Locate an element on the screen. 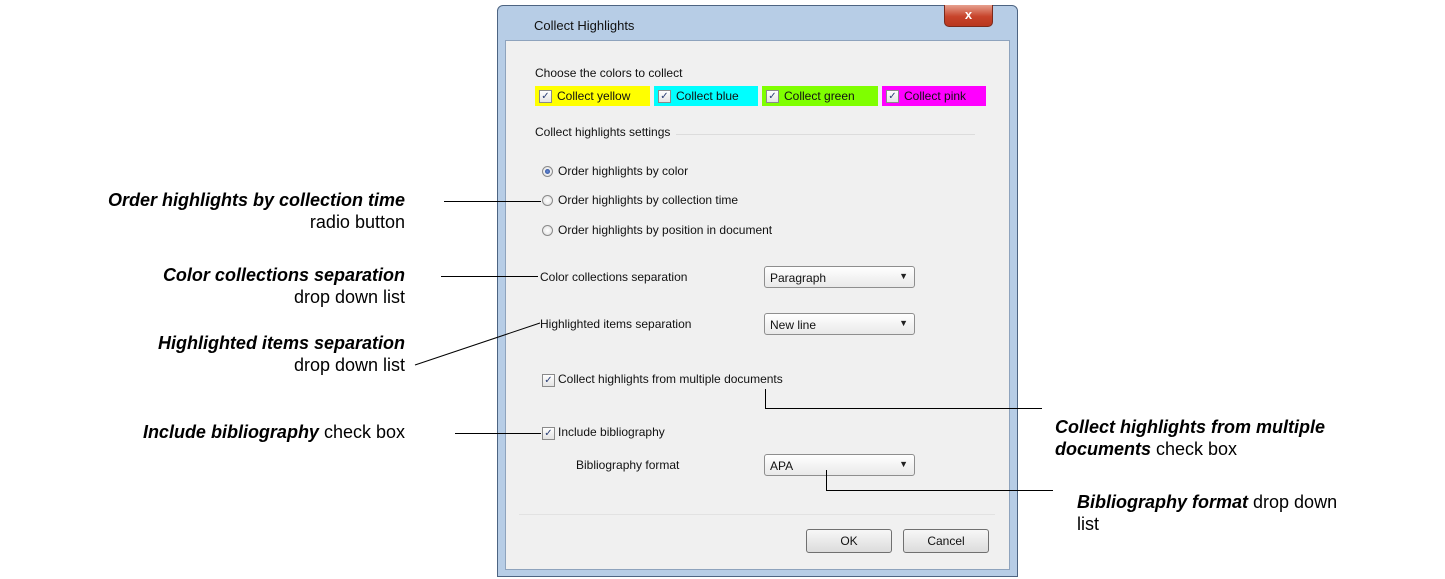 This screenshot has width=1445, height=579. close-icon: x is located at coordinates (968, 14).